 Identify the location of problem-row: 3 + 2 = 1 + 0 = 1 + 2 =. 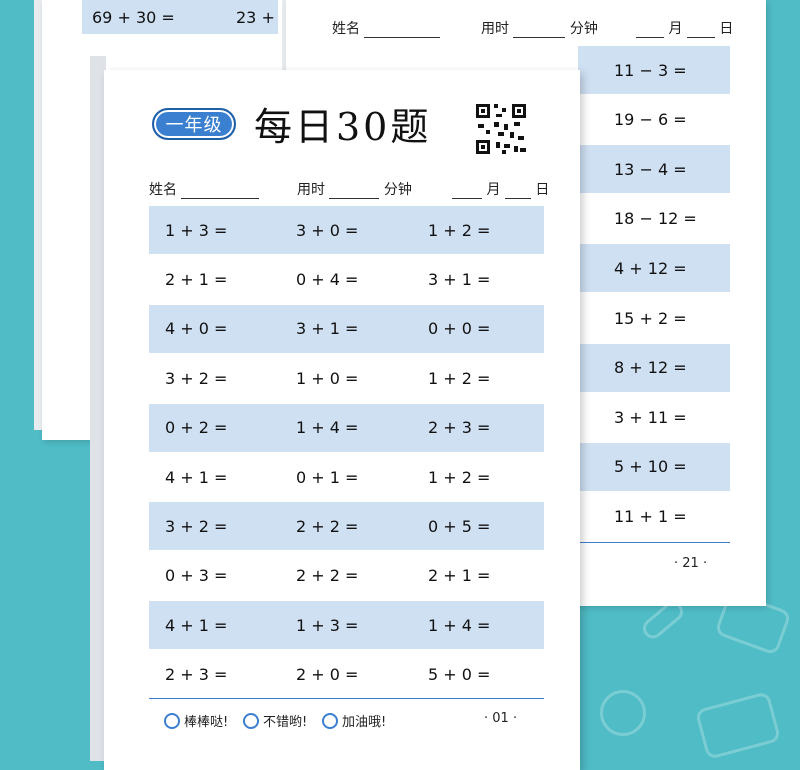
(346, 378).